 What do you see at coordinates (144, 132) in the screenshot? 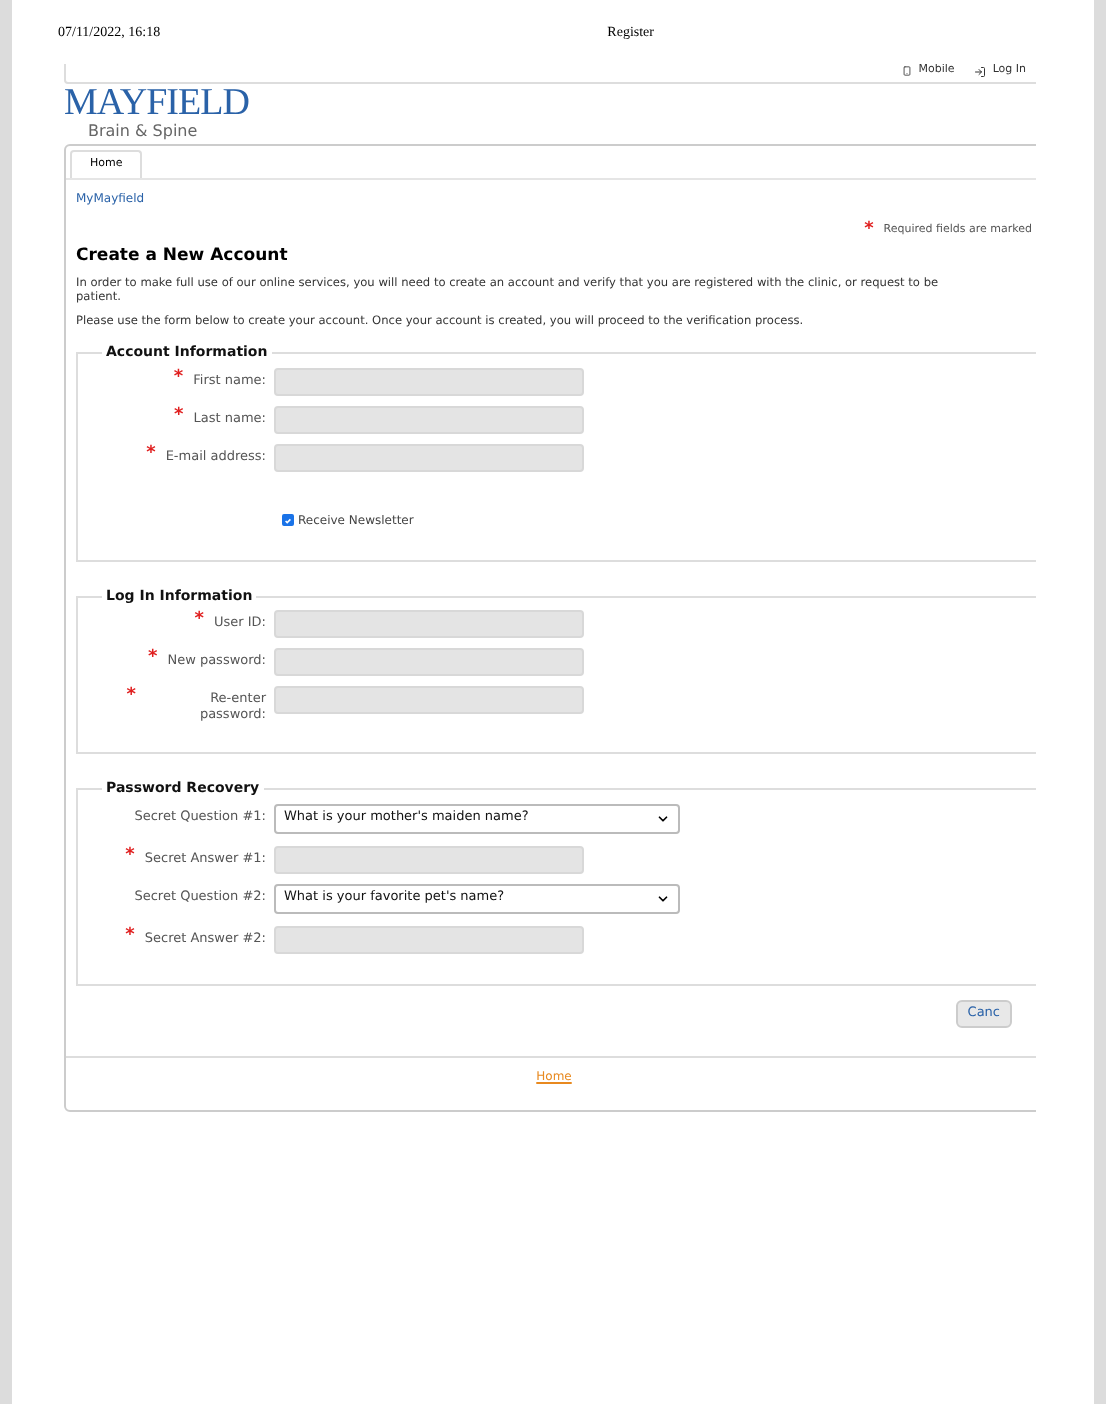
I see `logo-tagline: Brain & Spine` at bounding box center [144, 132].